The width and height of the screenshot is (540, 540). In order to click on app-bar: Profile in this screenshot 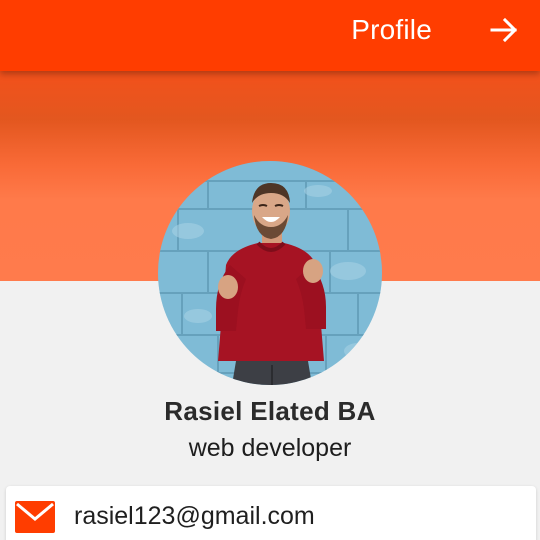, I will do `click(270, 35)`.